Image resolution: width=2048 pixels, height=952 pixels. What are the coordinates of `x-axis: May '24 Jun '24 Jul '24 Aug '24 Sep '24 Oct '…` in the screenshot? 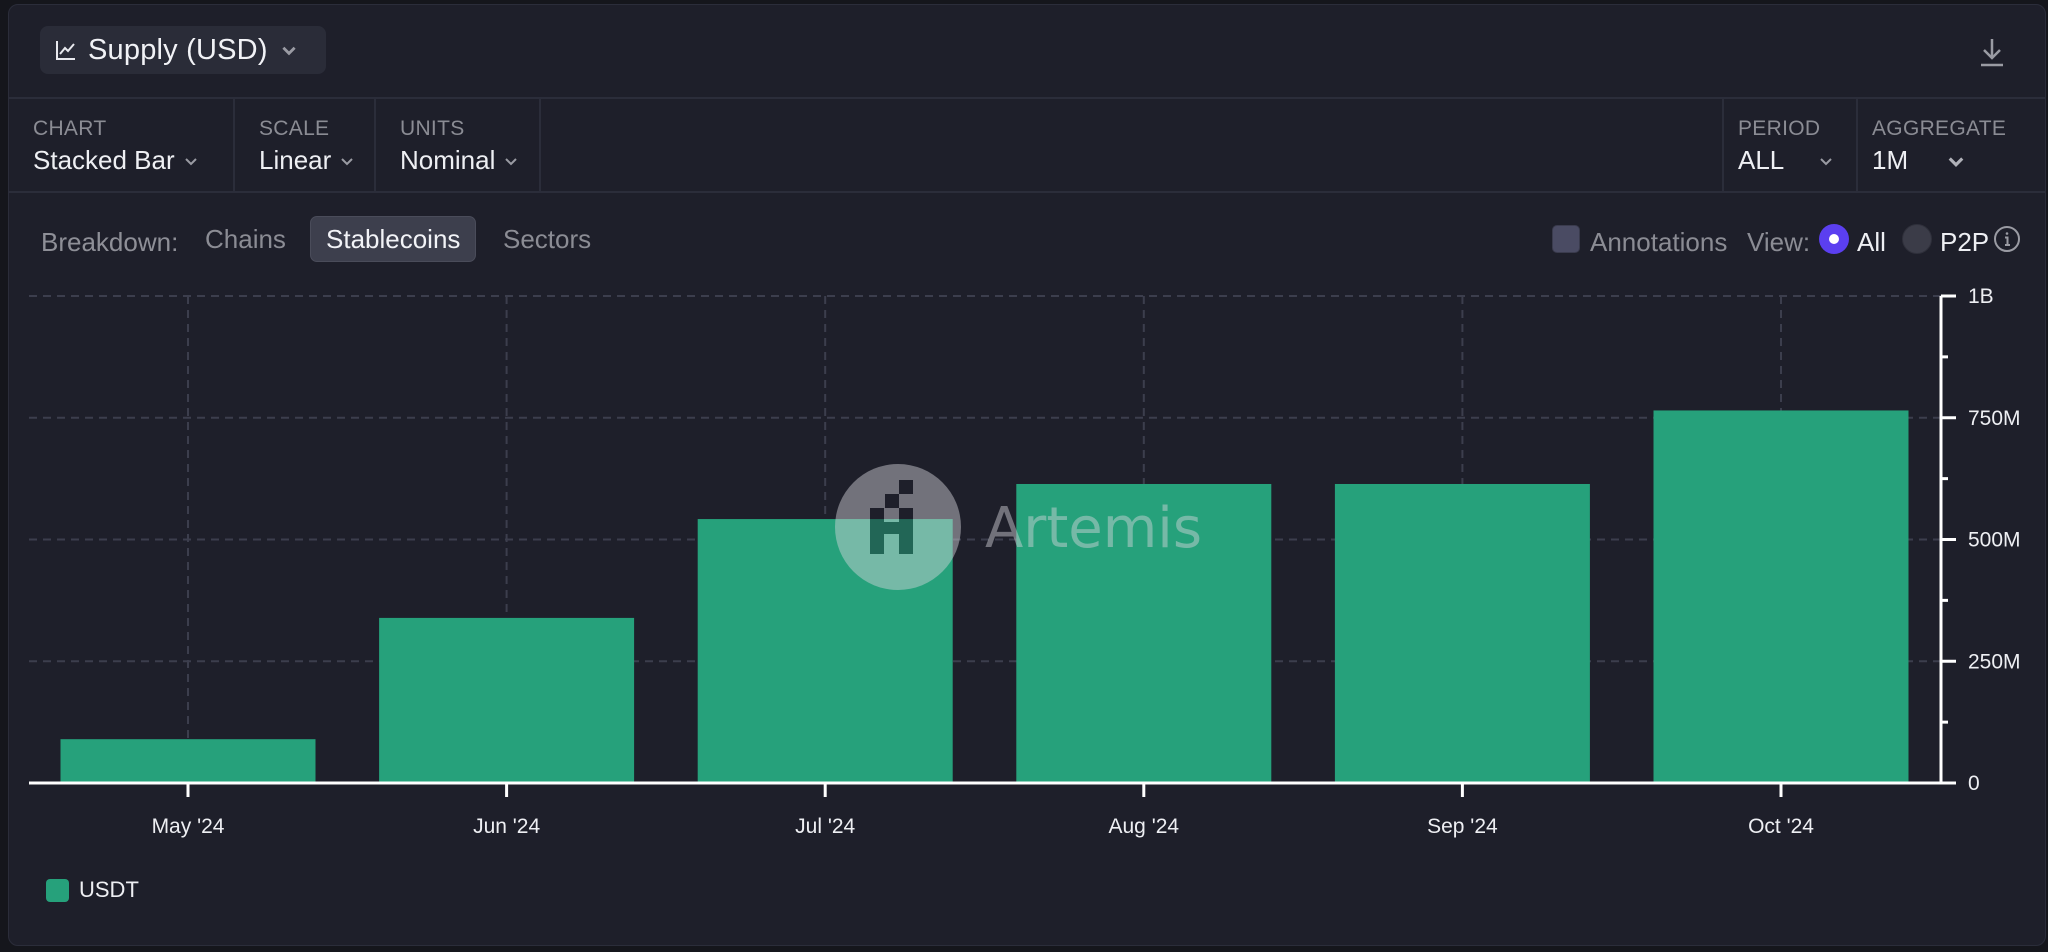 It's located at (985, 809).